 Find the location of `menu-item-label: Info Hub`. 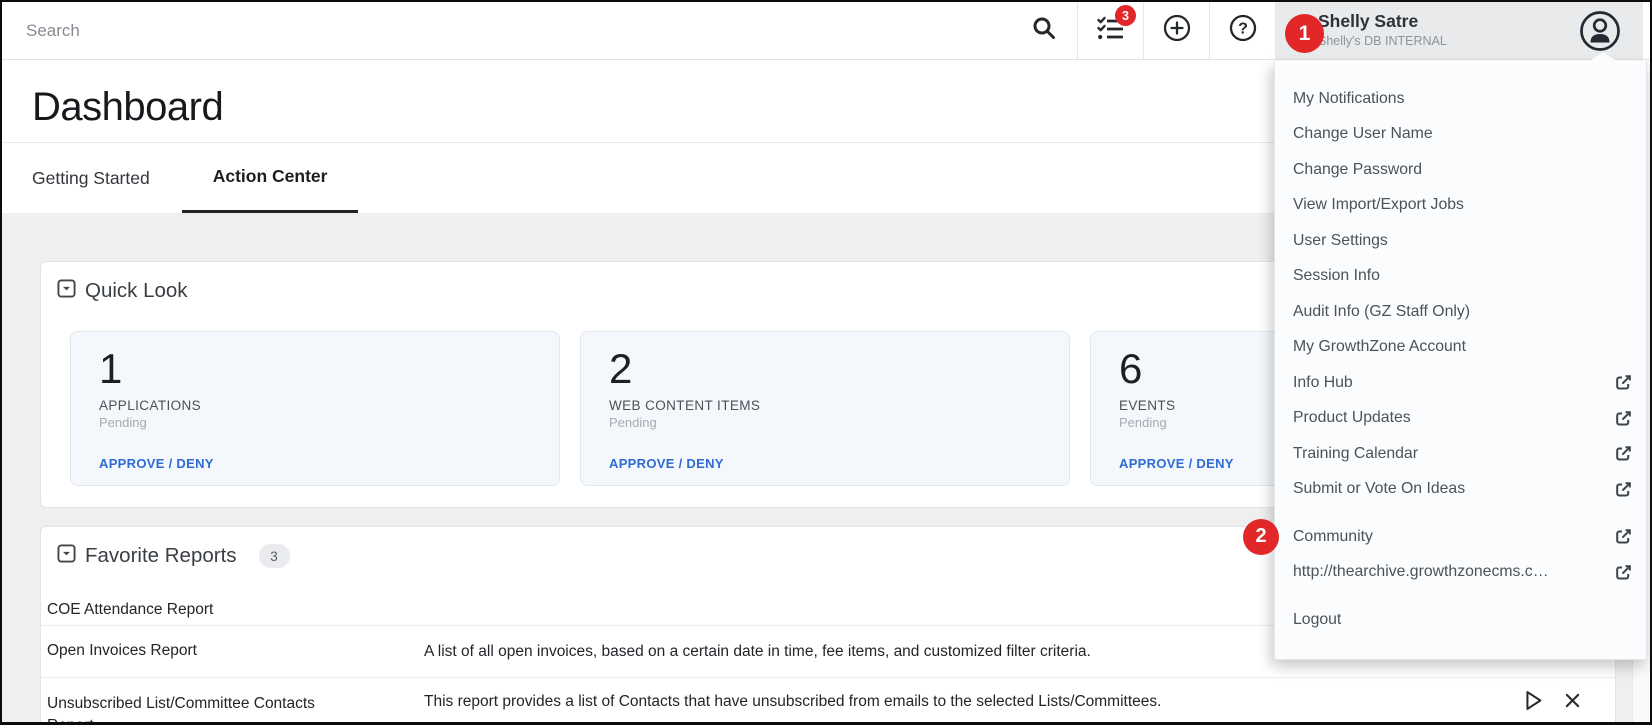

menu-item-label: Info Hub is located at coordinates (1323, 382).